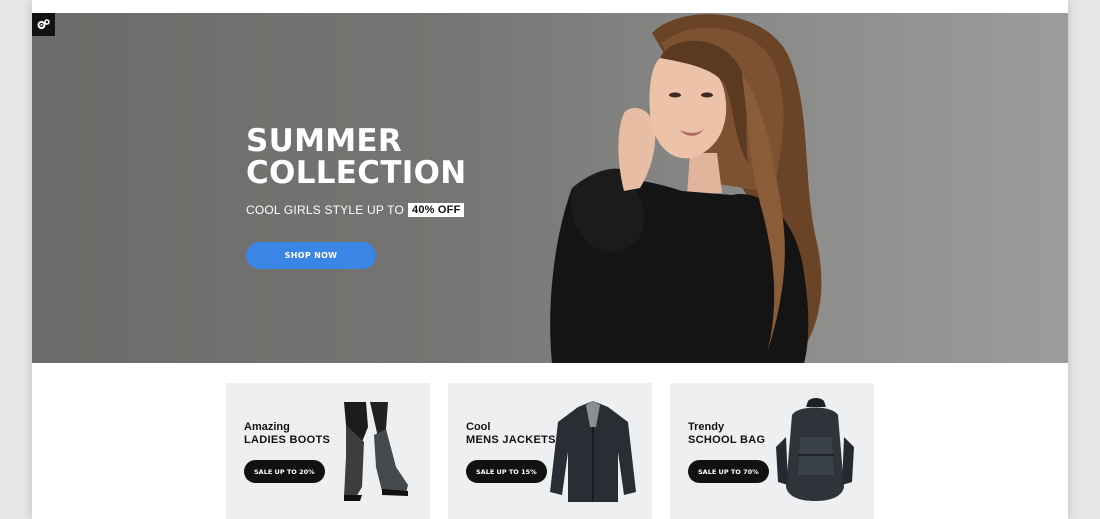 Image resolution: width=1100 pixels, height=519 pixels. I want to click on boots-image, so click(376, 451).